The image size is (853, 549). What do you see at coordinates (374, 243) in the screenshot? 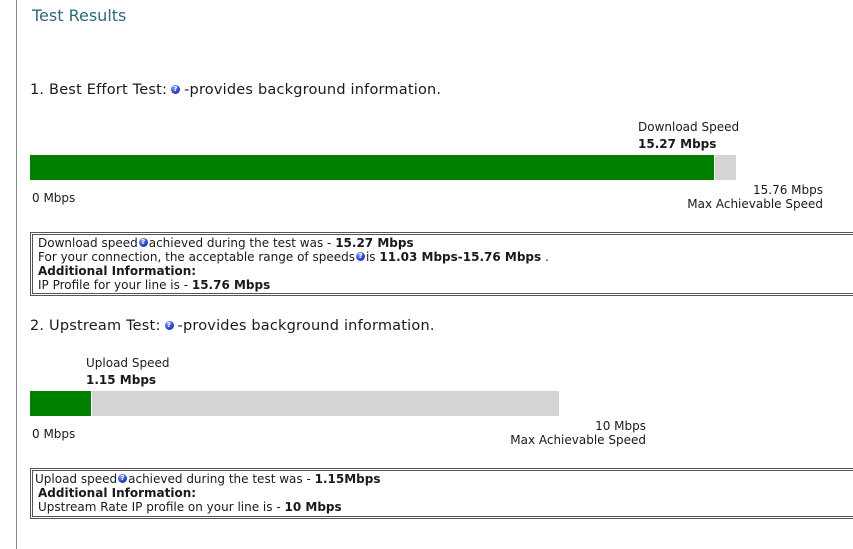
I see `download-achieved-value: 15.27 Mbps` at bounding box center [374, 243].